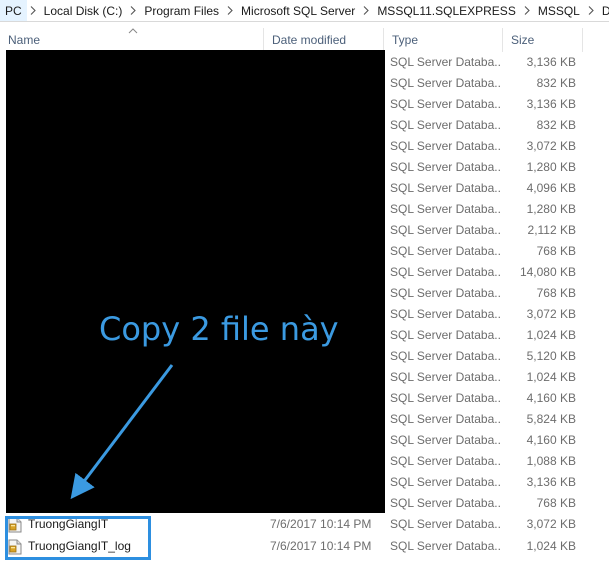 The height and width of the screenshot is (564, 609). Describe the element at coordinates (559, 10) in the screenshot. I see `breadcrumb-item-mssql: MSSQL` at that location.